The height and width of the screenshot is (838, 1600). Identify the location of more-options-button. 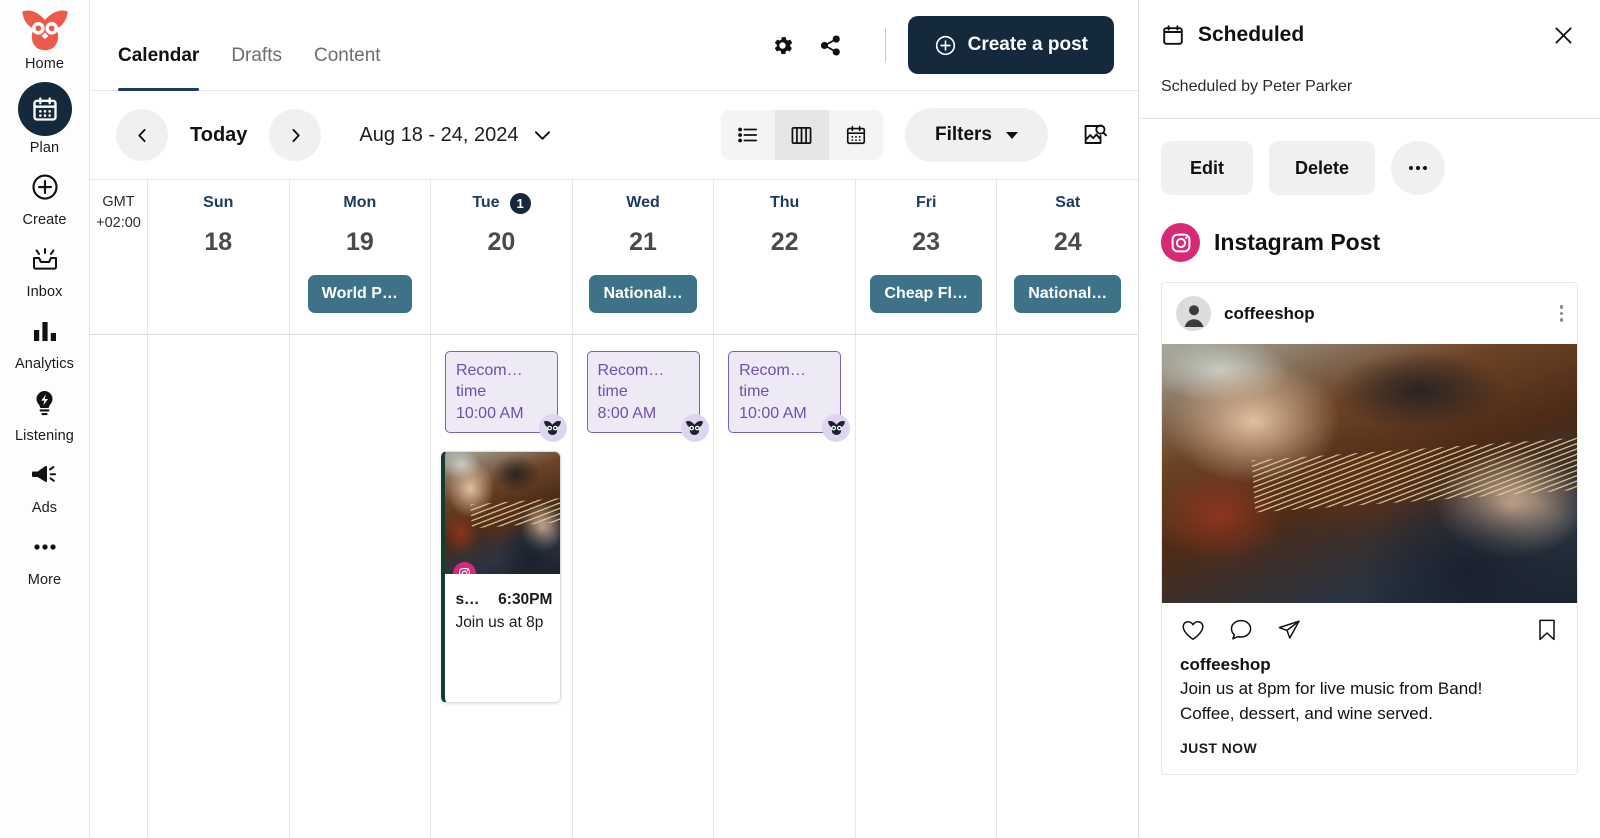
(1418, 168).